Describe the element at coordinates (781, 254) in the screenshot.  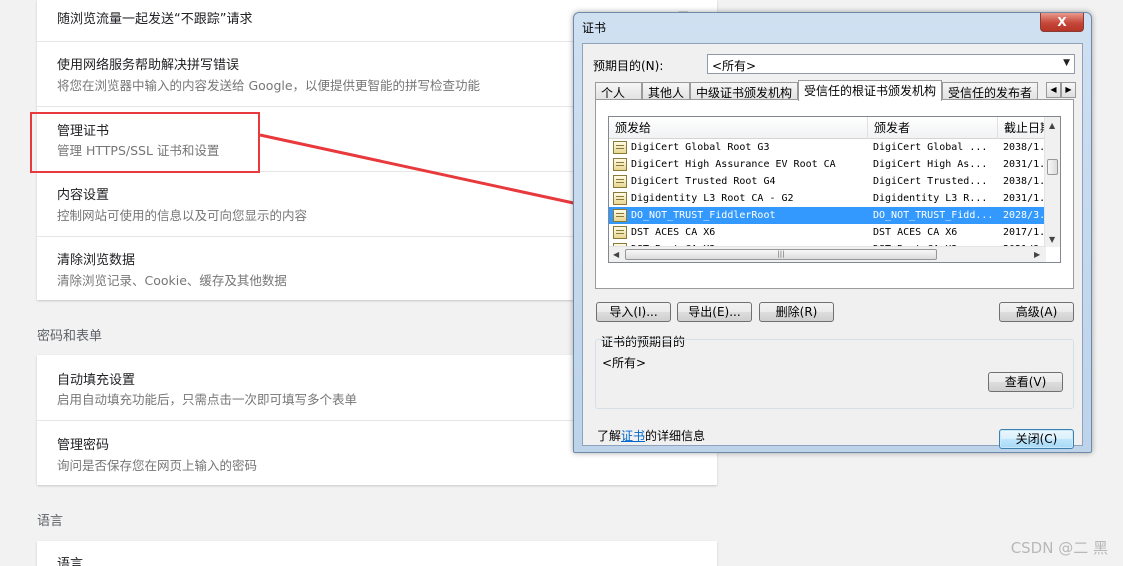
I see `scroll-thumb: |||` at that location.